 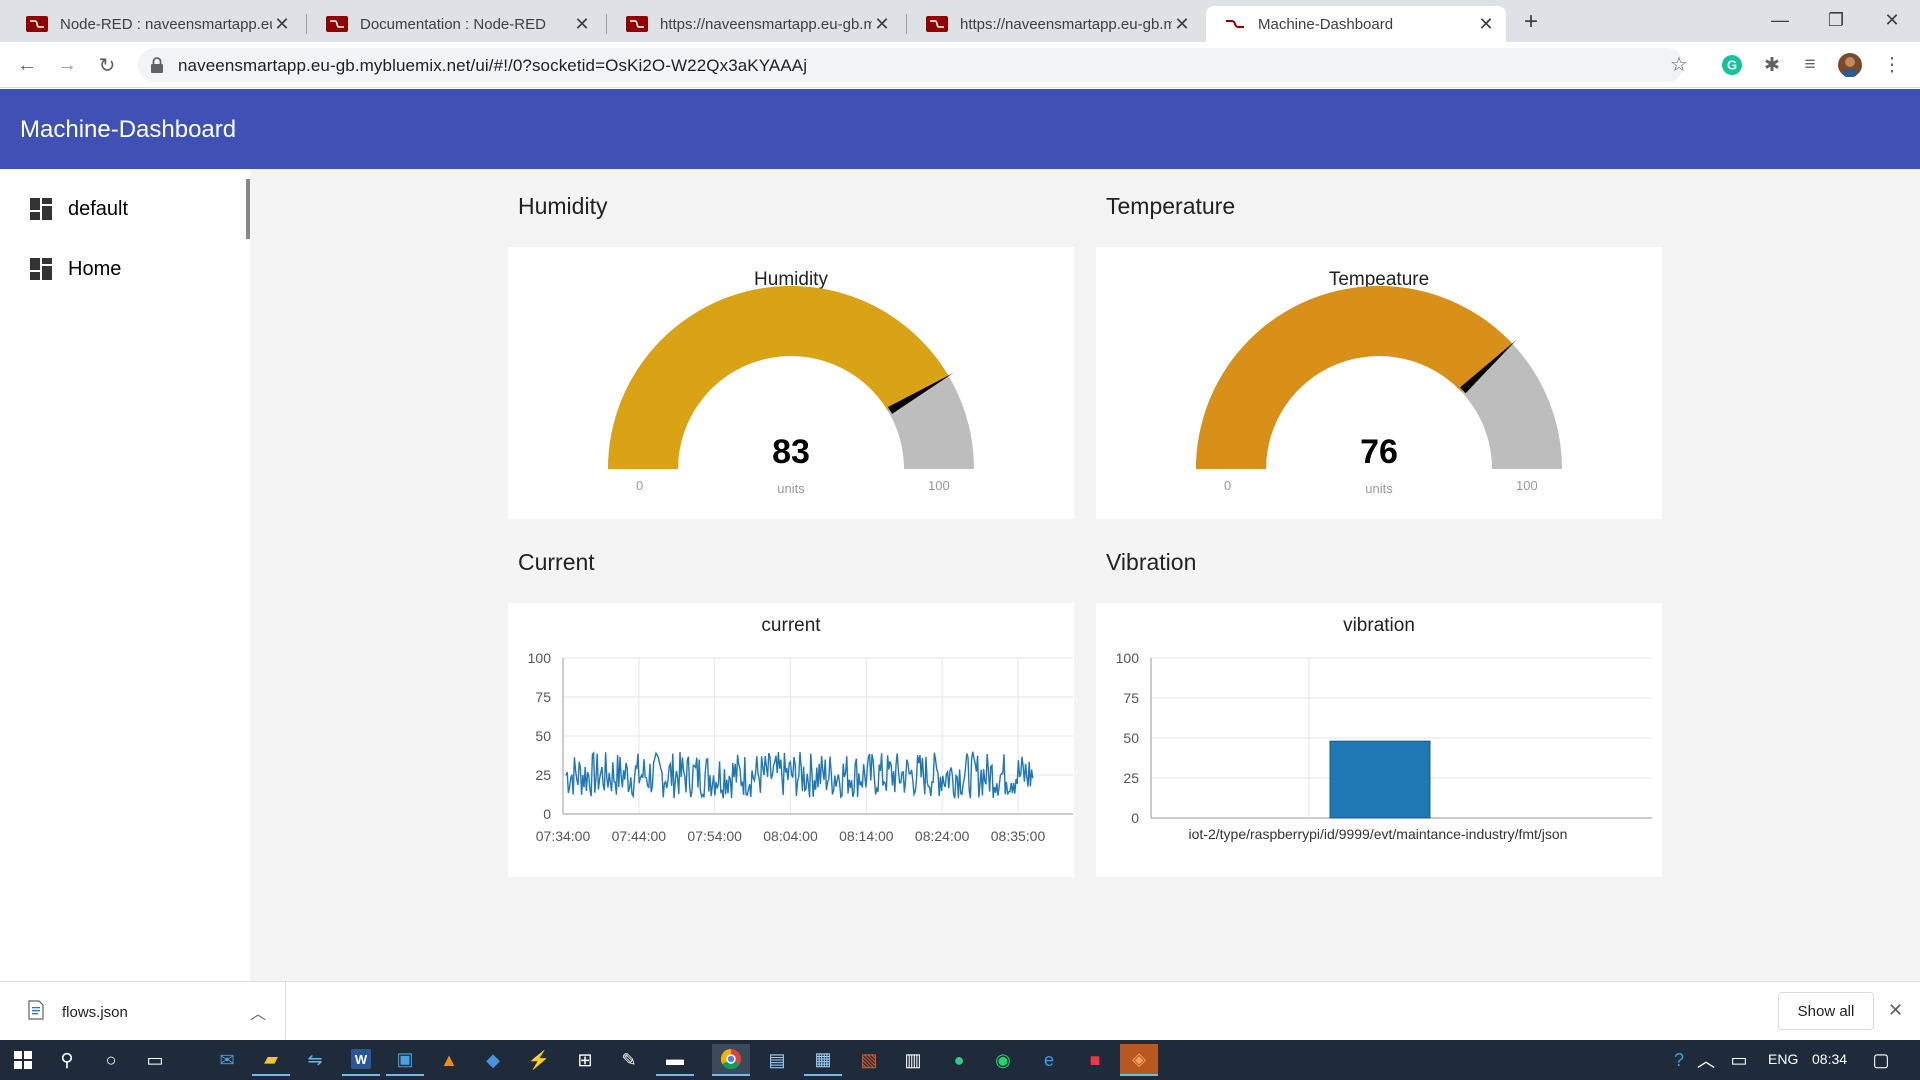 I want to click on sidebar-item-home: Home, so click(x=123, y=269).